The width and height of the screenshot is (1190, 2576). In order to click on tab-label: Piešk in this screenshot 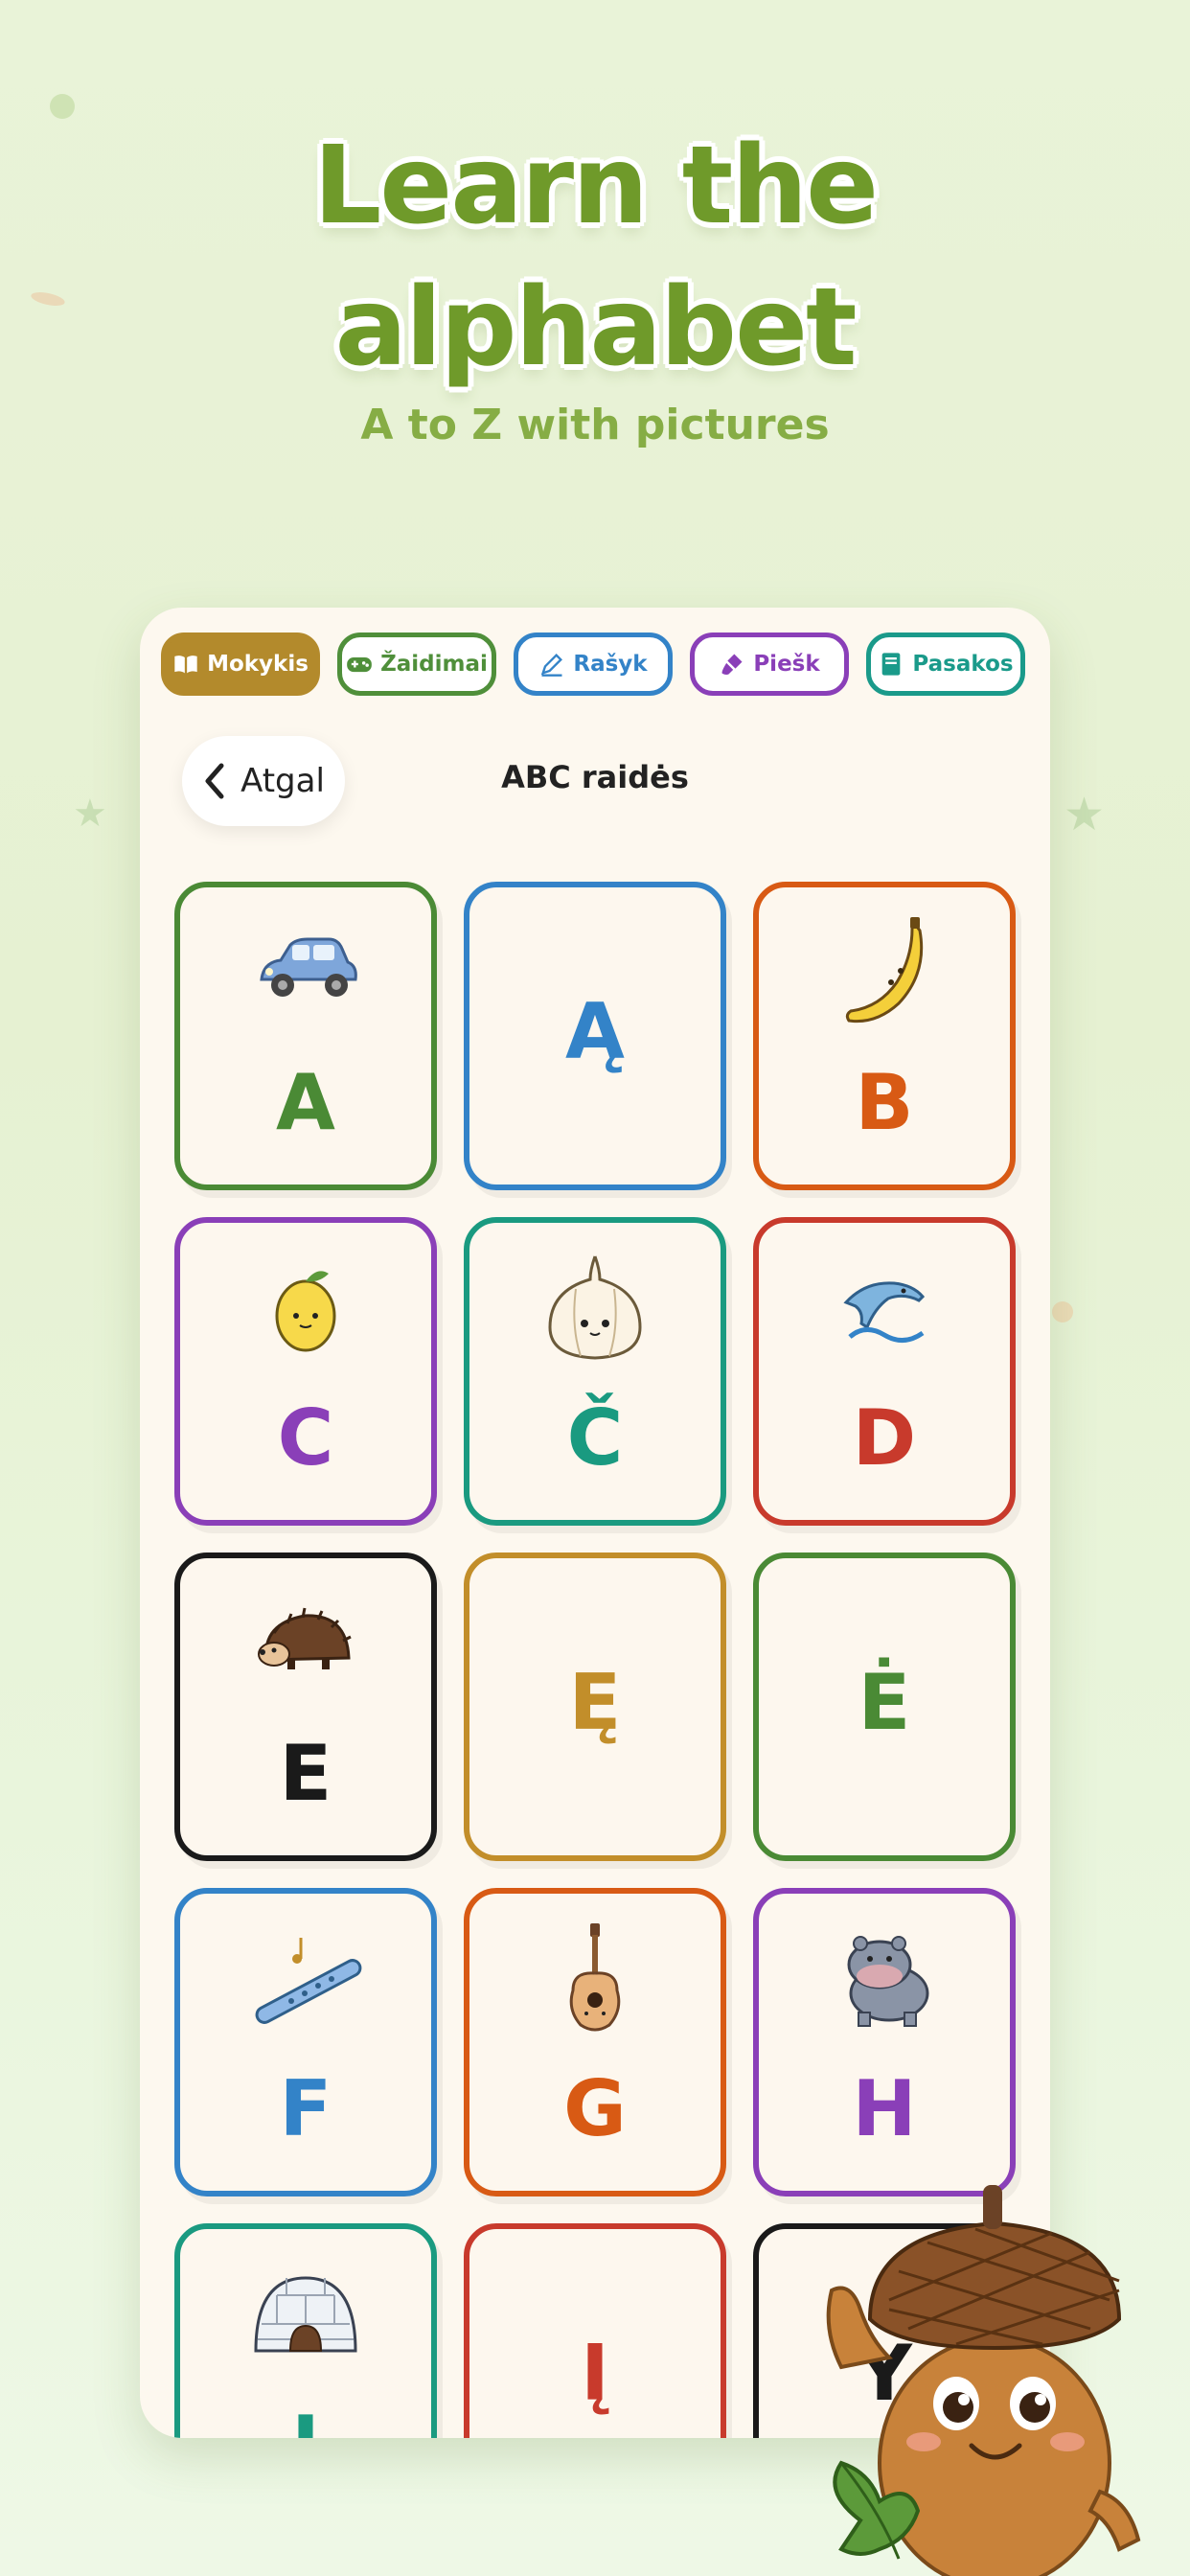, I will do `click(787, 665)`.